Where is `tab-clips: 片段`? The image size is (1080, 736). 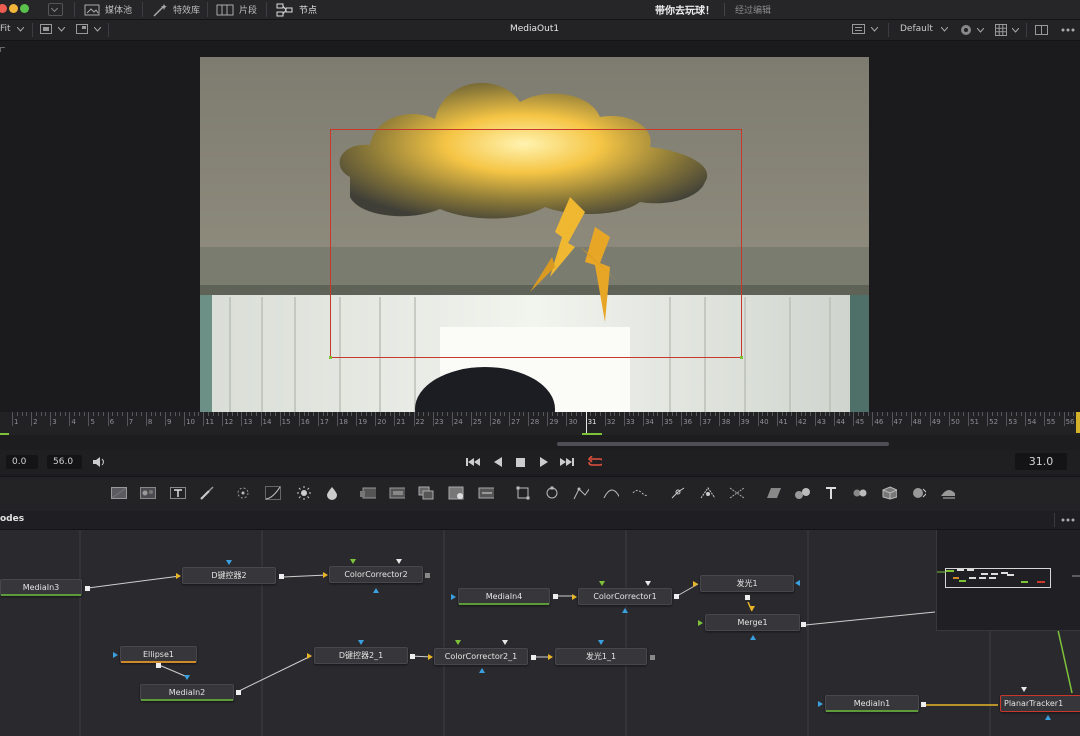
tab-clips: 片段 is located at coordinates (236, 9).